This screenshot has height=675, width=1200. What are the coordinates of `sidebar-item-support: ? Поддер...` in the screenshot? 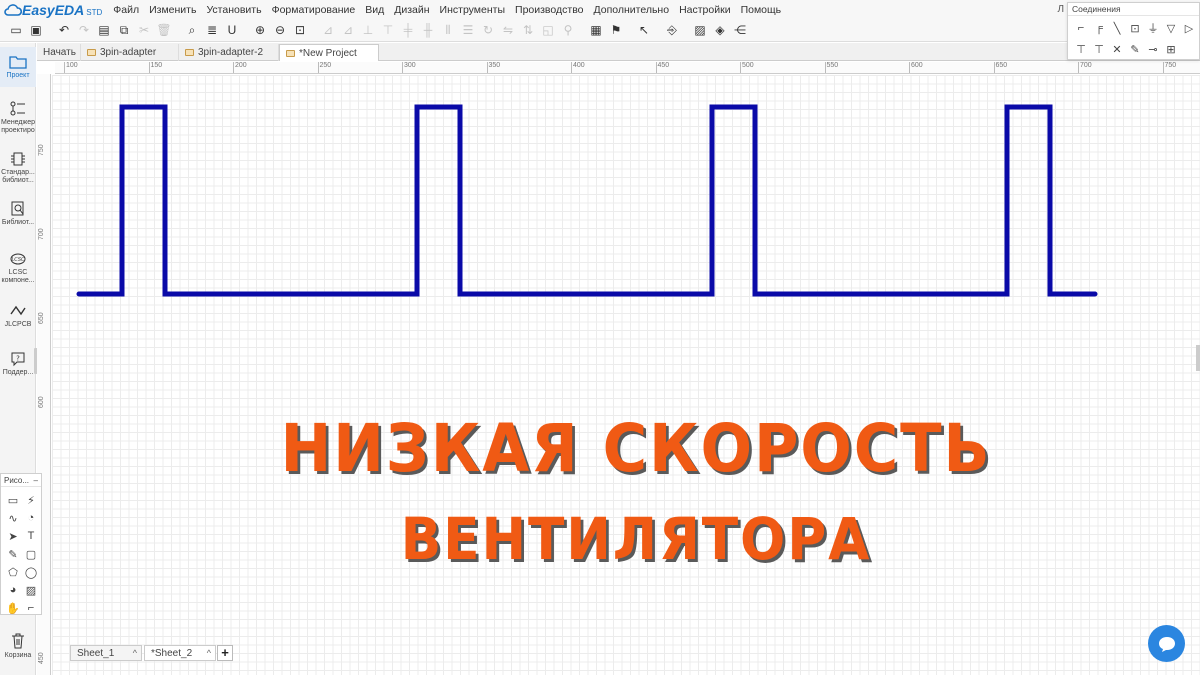 It's located at (18, 363).